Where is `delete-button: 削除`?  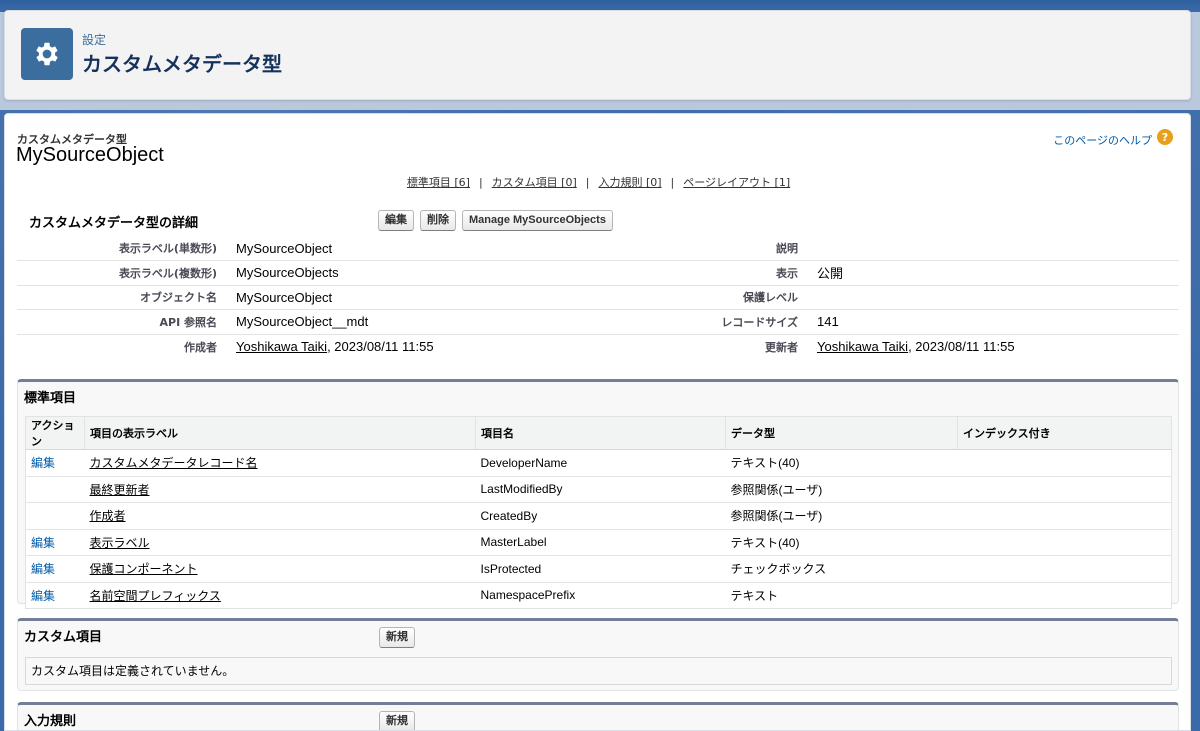
delete-button: 削除 is located at coordinates (438, 220).